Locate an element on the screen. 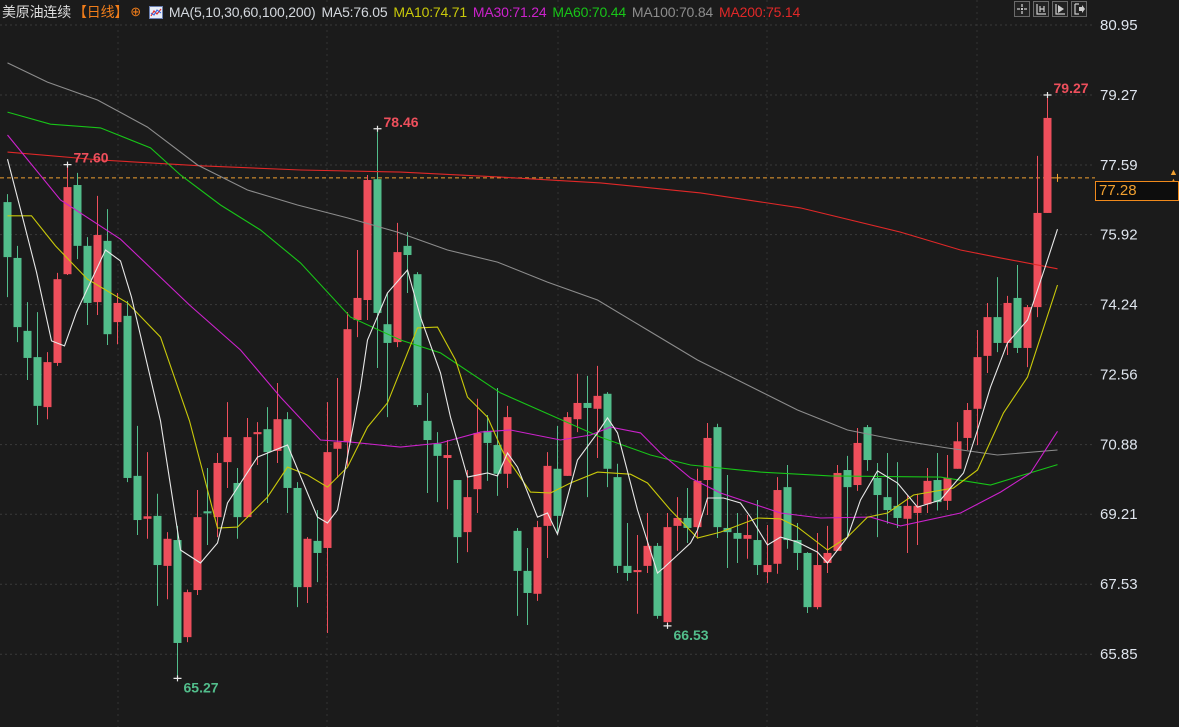 The image size is (1179, 727). ma-params: MA(5,10,30,60,100,200) is located at coordinates (242, 12).